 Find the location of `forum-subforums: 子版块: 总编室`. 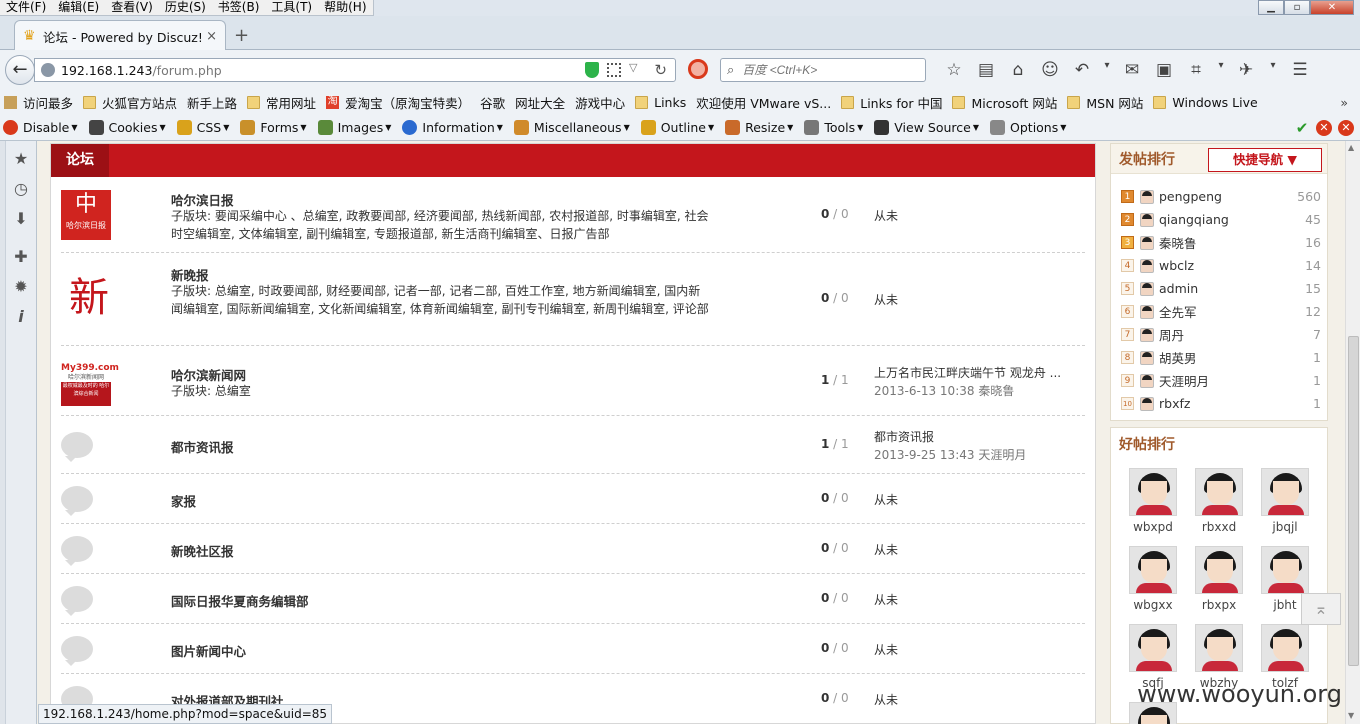

forum-subforums: 子版块: 总编室 is located at coordinates (441, 391).